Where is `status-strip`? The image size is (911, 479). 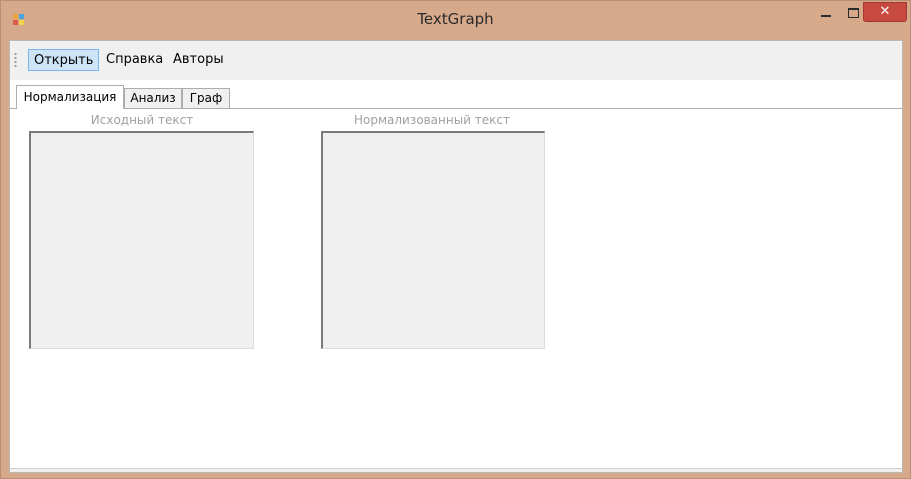 status-strip is located at coordinates (456, 470).